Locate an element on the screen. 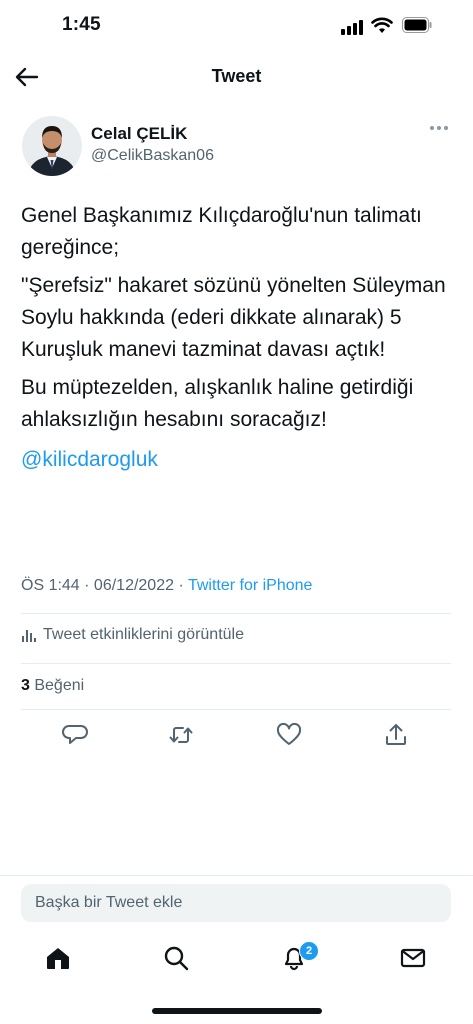  home-indicator is located at coordinates (237, 1011).